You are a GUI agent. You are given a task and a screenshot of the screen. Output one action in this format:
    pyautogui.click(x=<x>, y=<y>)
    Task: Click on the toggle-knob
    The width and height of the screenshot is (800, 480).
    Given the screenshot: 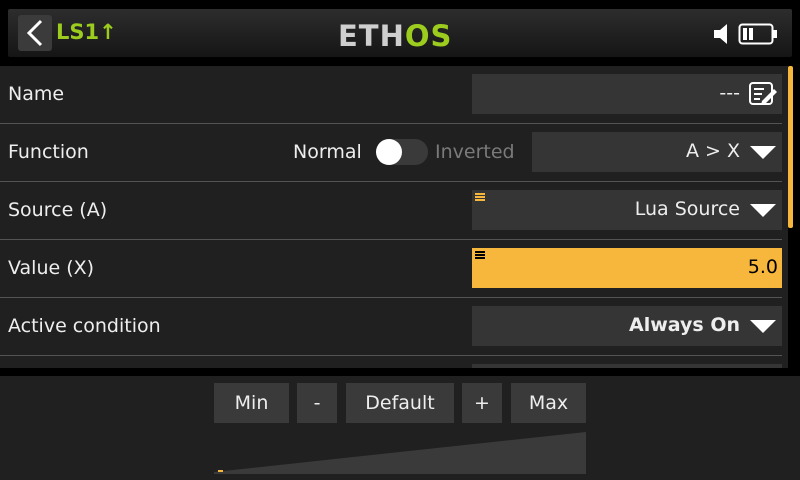 What is the action you would take?
    pyautogui.click(x=389, y=152)
    